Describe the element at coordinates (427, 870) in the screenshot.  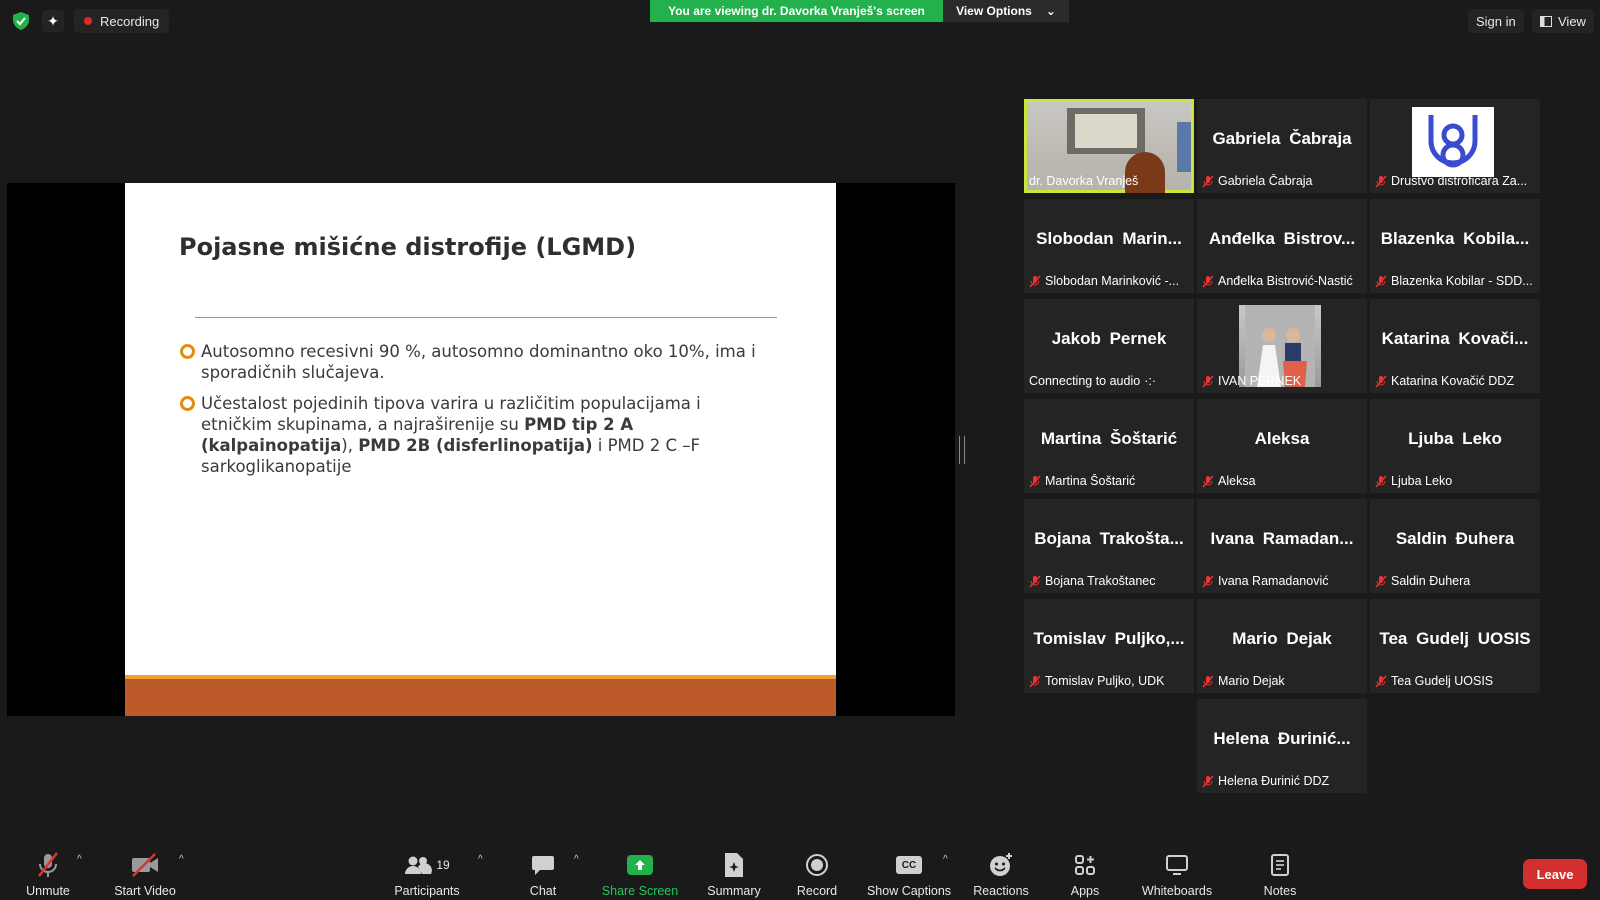
I see `participants-button: 19 Participants` at that location.